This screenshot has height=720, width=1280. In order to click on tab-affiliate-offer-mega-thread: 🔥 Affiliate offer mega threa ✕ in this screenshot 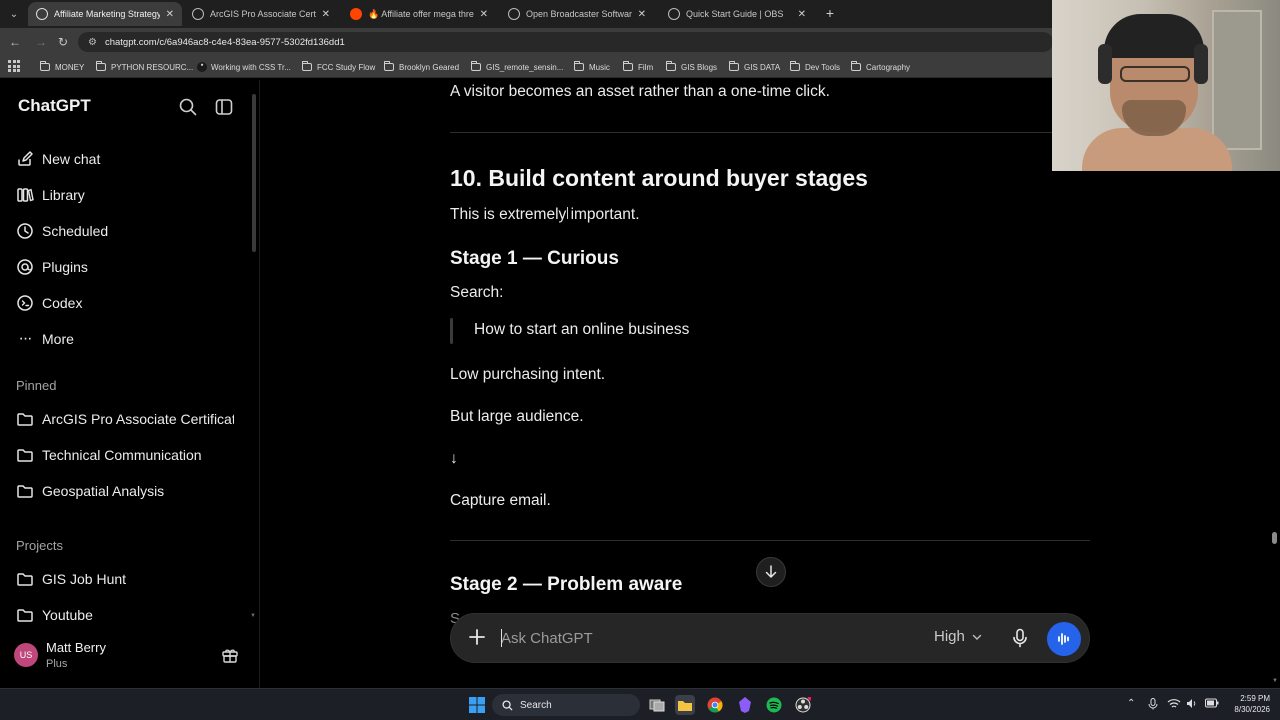, I will do `click(419, 14)`.